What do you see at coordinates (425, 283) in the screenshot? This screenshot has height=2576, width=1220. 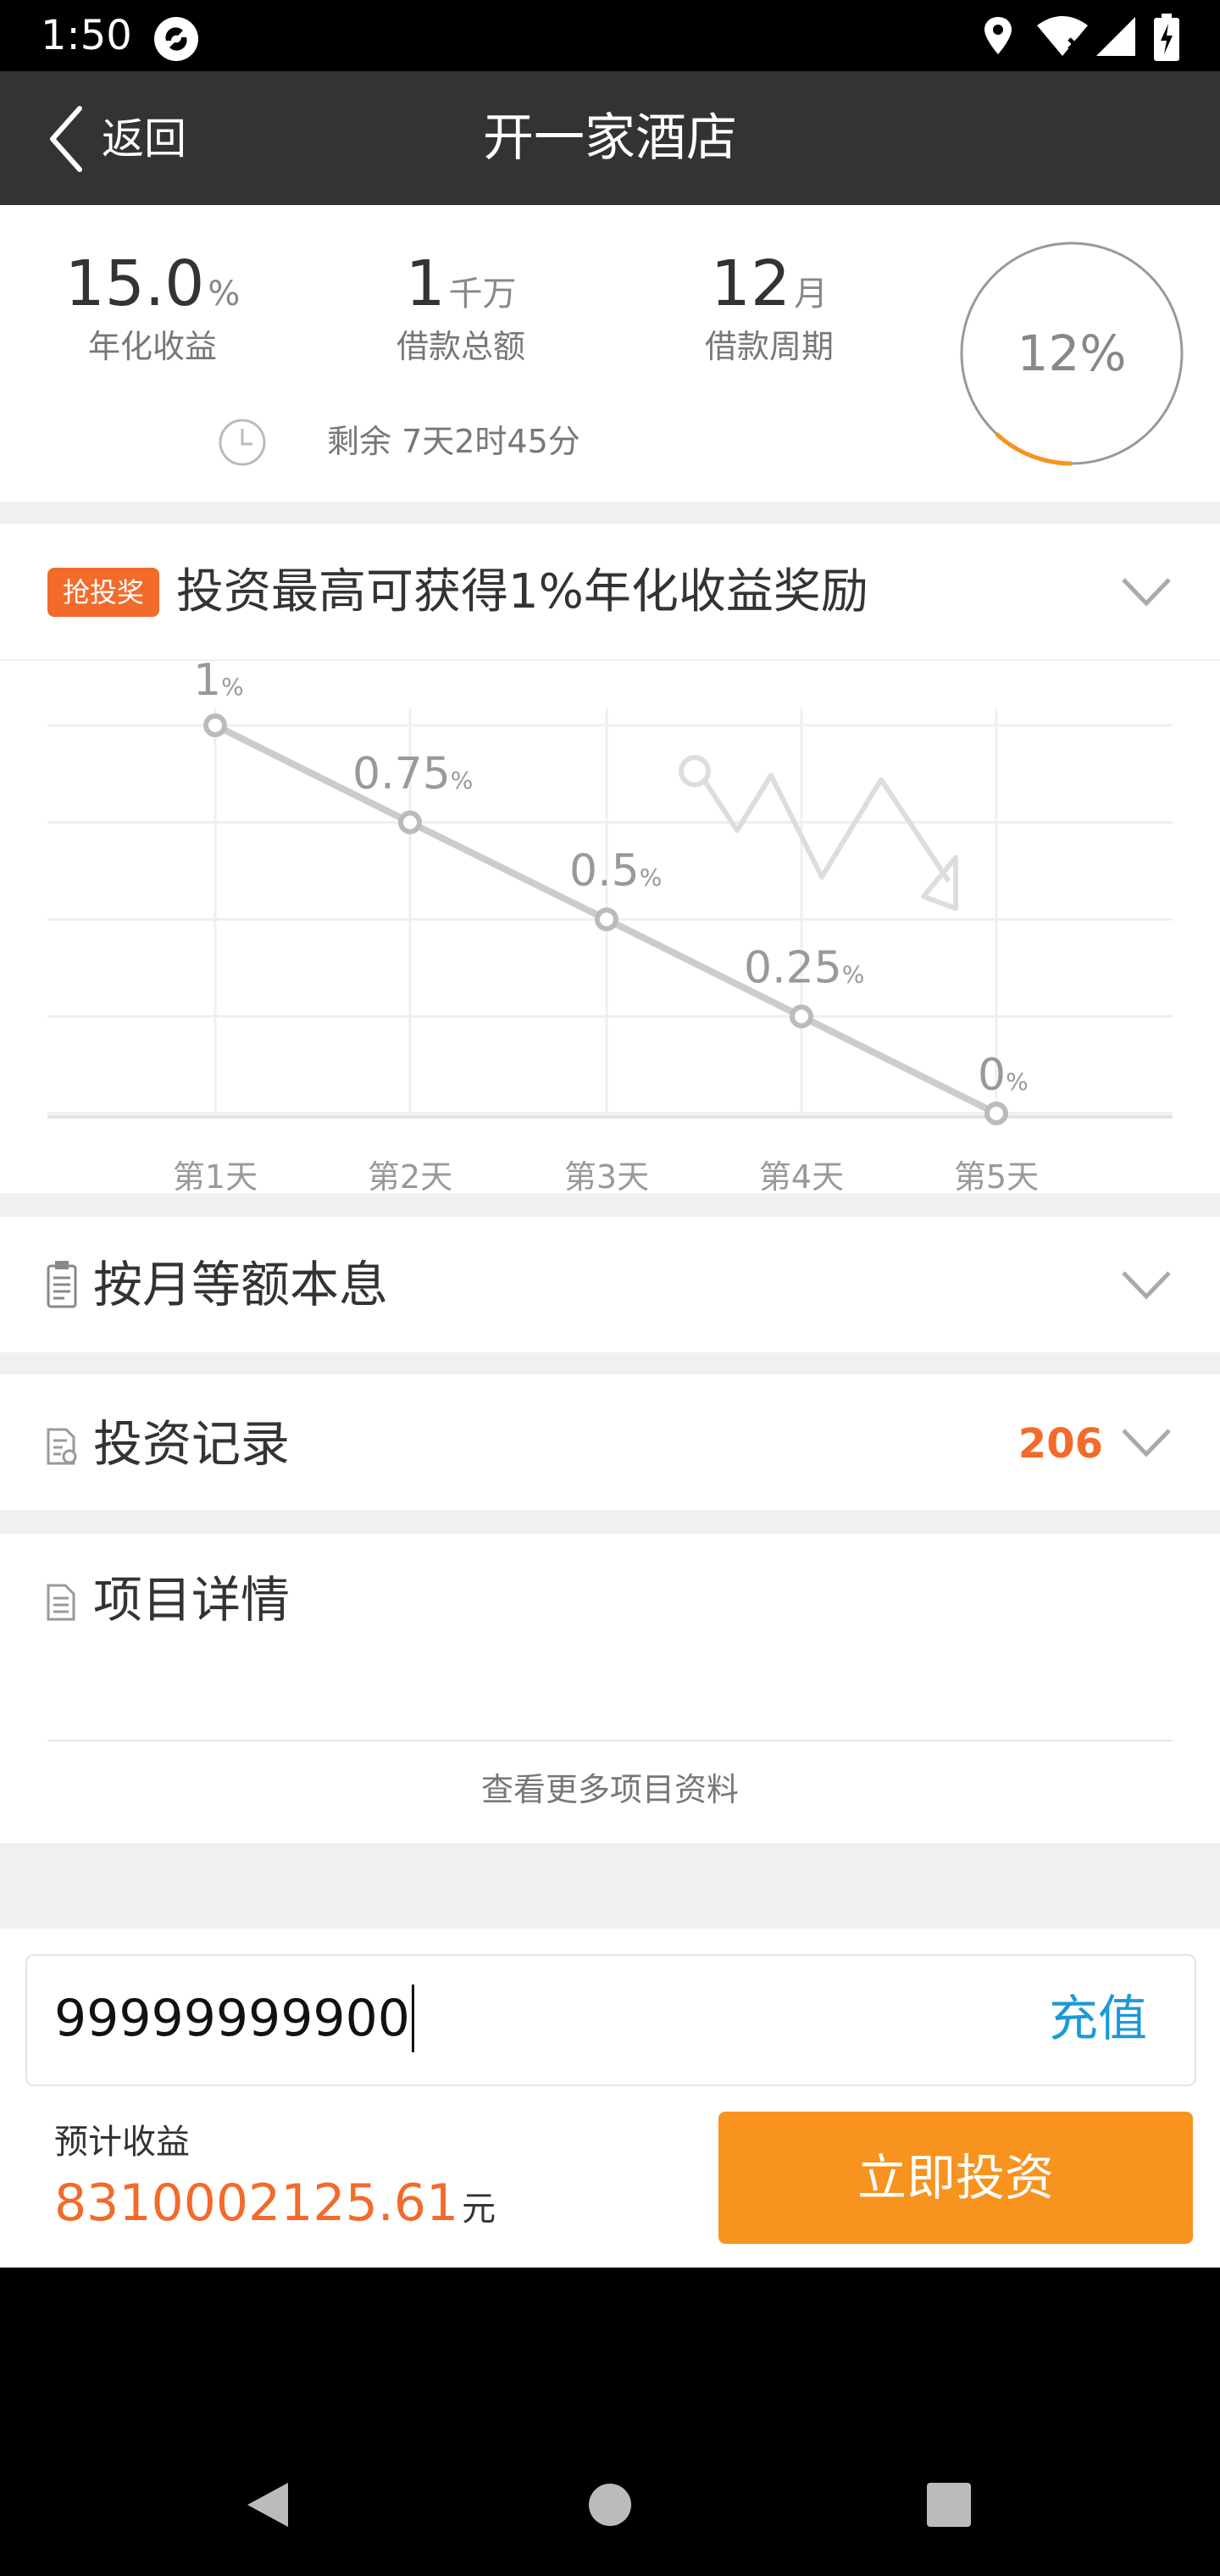 I see `amount-value: 1` at bounding box center [425, 283].